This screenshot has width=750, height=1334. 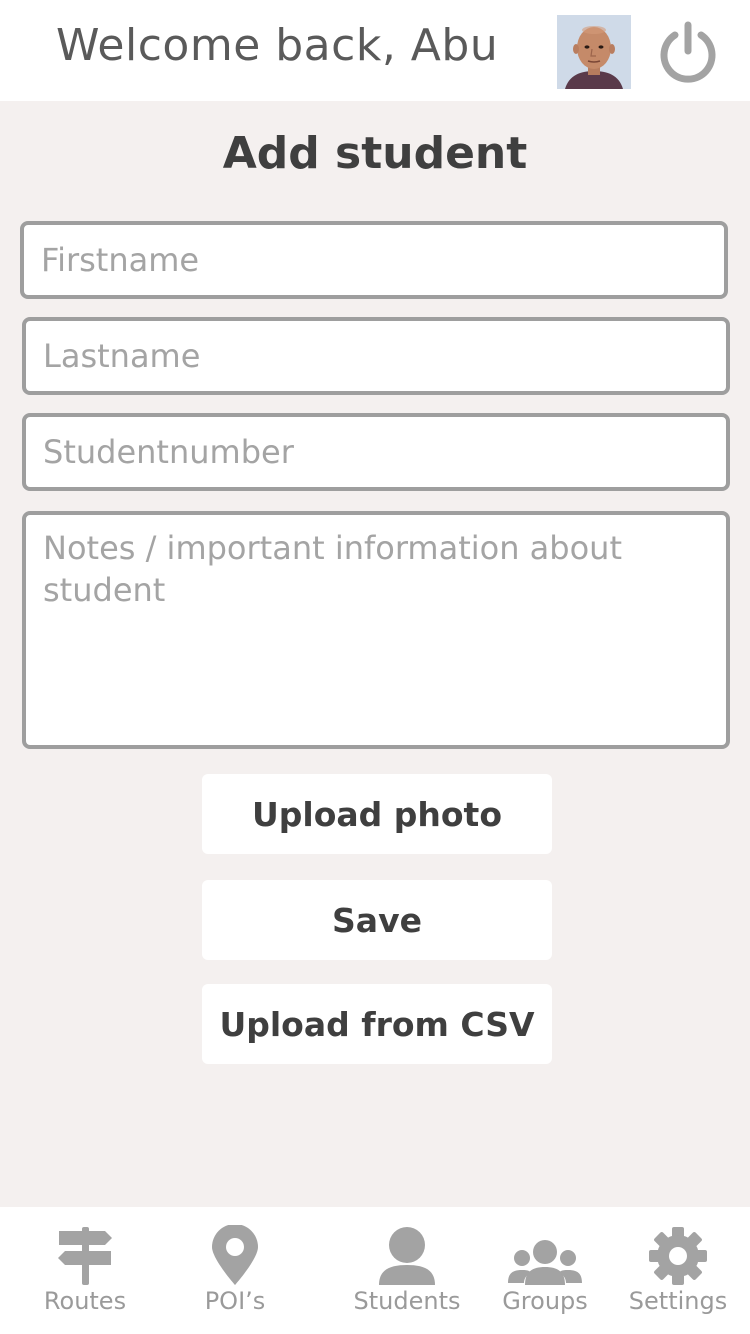 I want to click on nav-label-settings: Settings, so click(x=678, y=1301).